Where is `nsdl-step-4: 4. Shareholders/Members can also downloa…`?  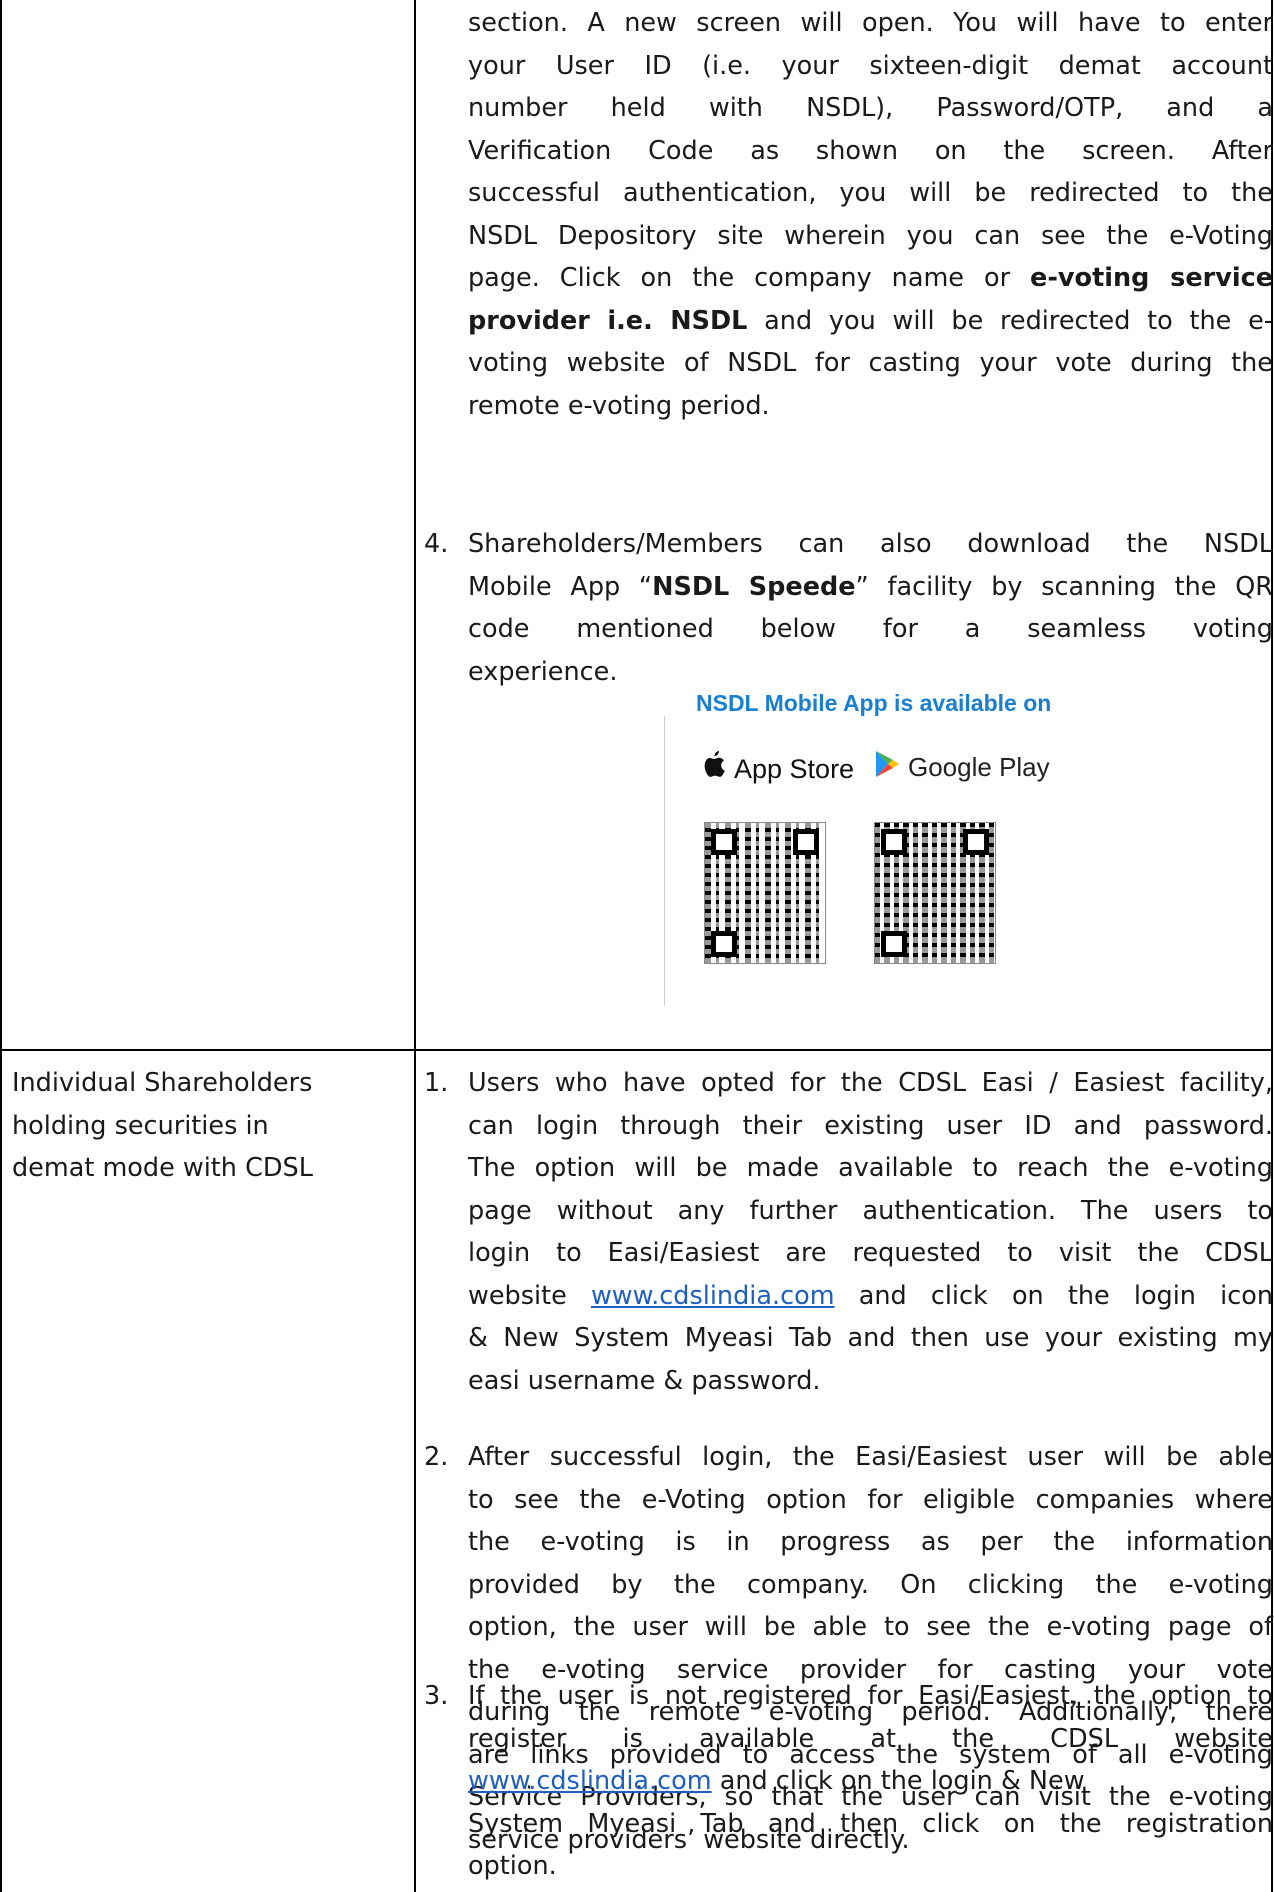 nsdl-step-4: 4. Shareholders/Members can also downloa… is located at coordinates (848, 608).